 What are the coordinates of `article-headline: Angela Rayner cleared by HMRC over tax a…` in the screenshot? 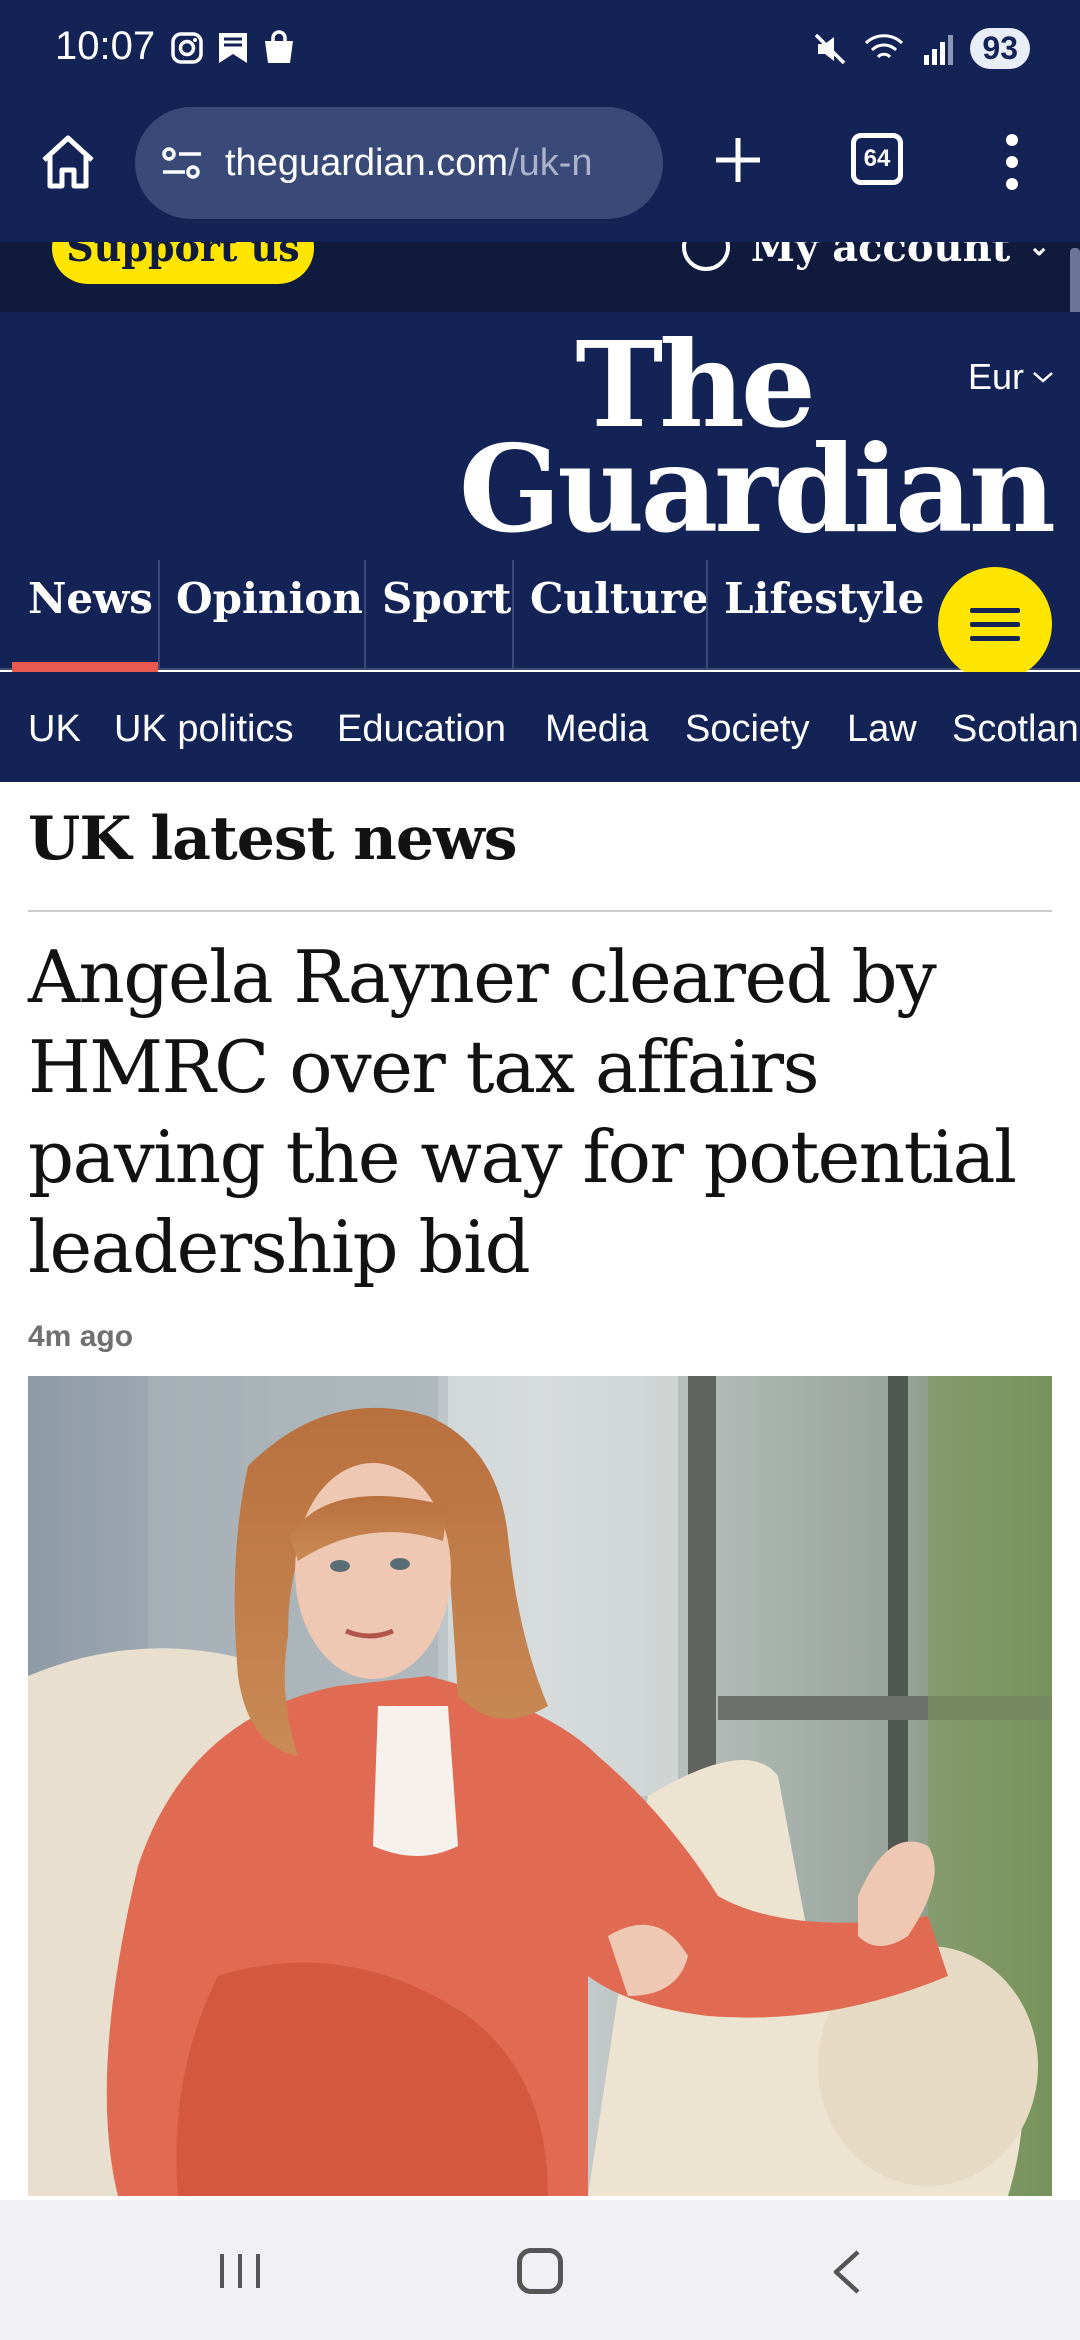 It's located at (543, 1112).